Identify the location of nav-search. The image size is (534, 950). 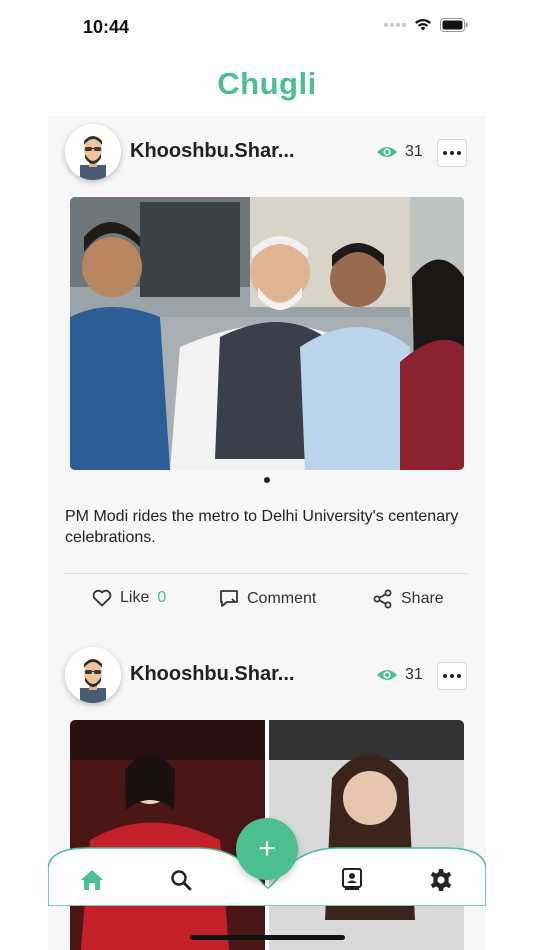
(181, 880).